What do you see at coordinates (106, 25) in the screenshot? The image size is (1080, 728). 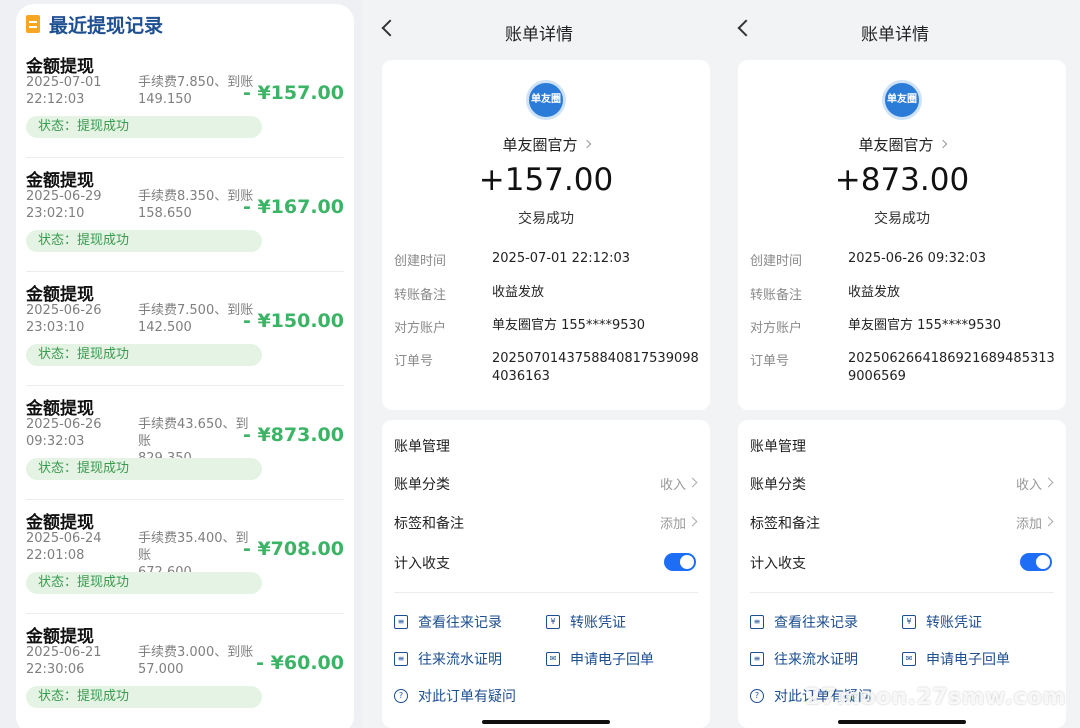 I see `records-title: 最近提现记录` at bounding box center [106, 25].